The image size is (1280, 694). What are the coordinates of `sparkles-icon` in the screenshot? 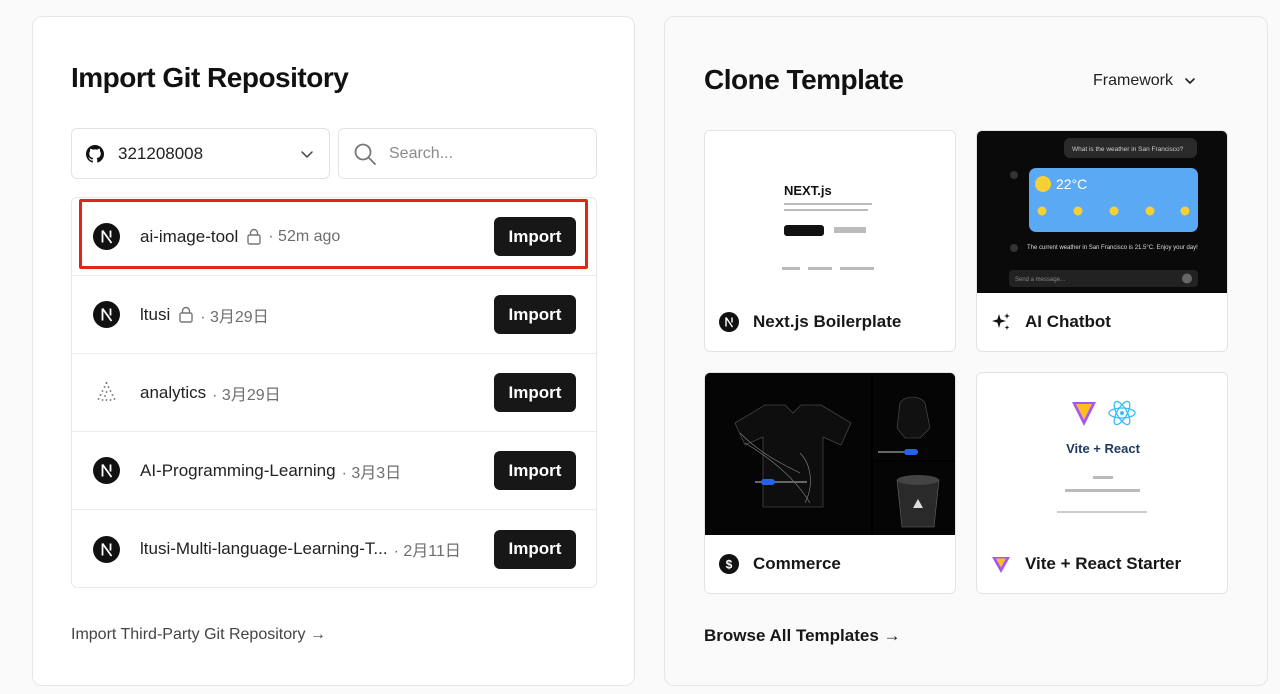 It's located at (1001, 322).